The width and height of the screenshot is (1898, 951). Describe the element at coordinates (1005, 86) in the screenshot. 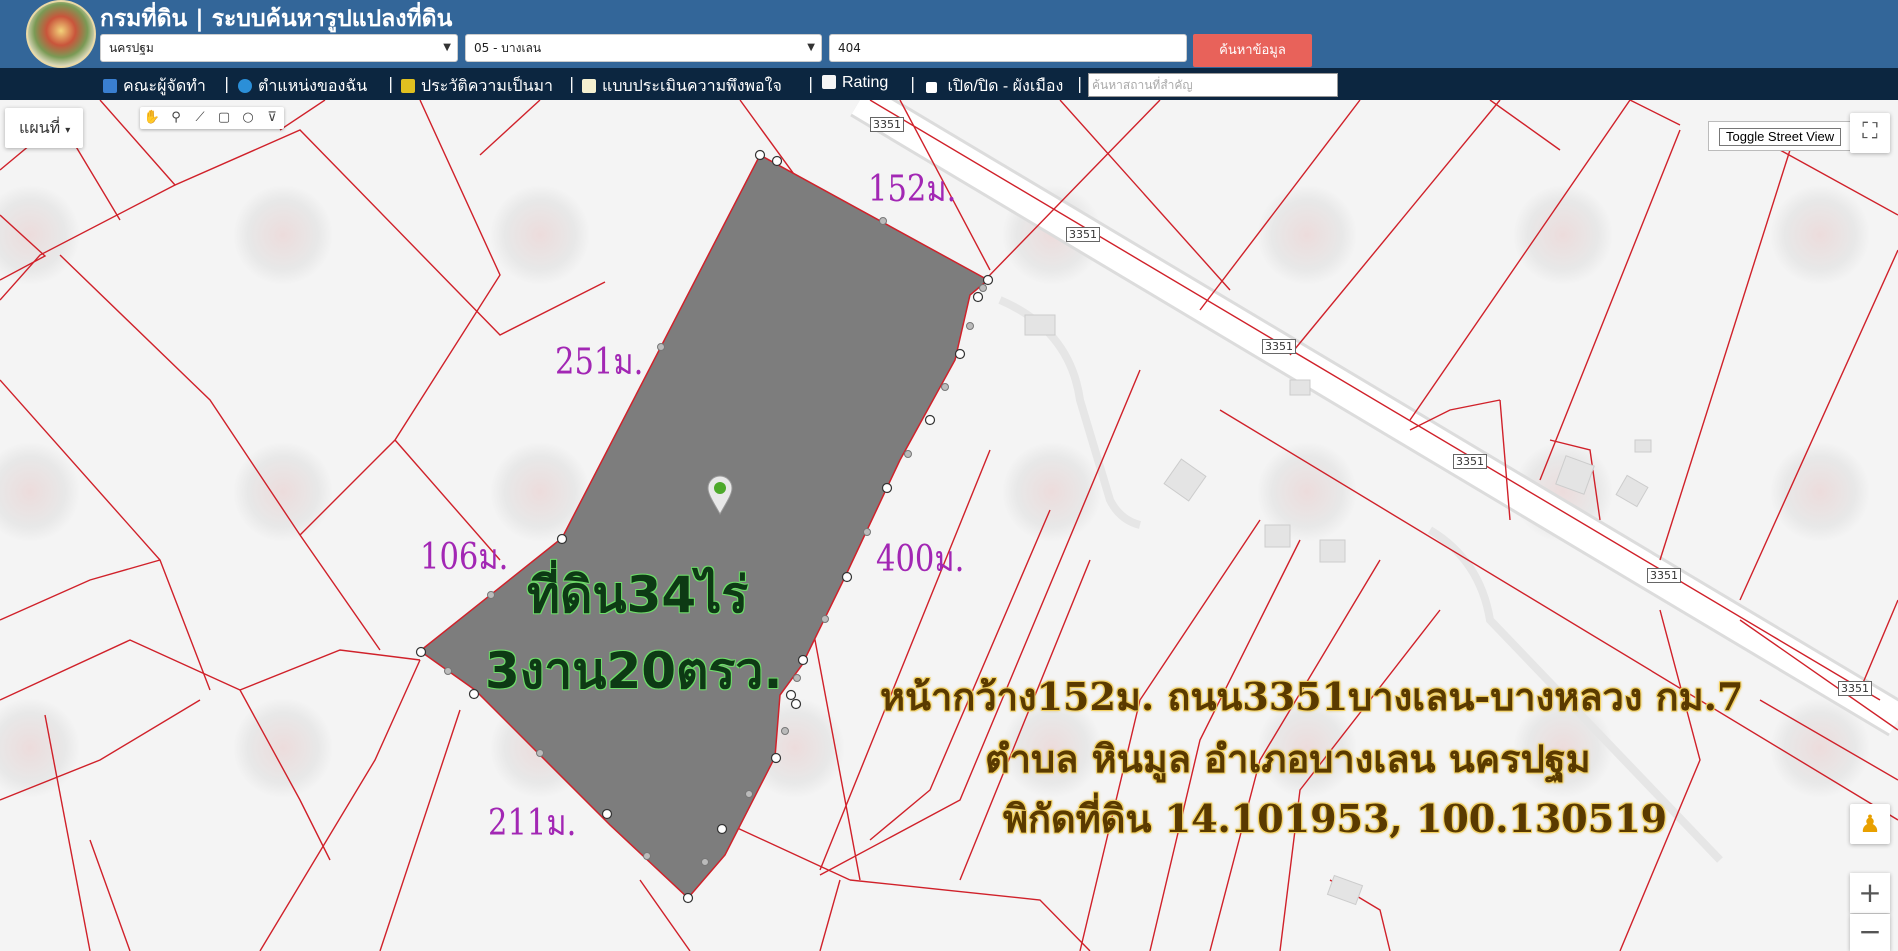

I see `nav-zoning-label: เปิด/ปิด - ผังเมือง` at that location.